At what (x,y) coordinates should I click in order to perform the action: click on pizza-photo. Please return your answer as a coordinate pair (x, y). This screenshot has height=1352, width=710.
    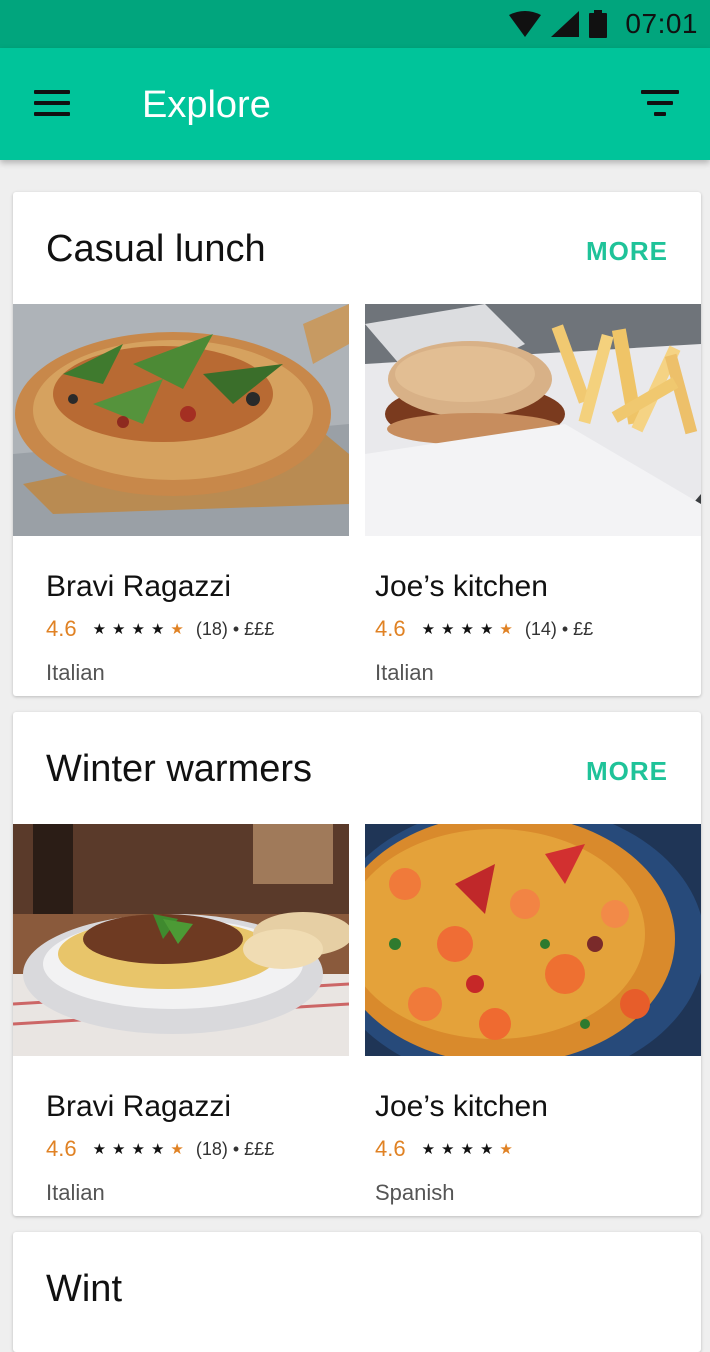
    Looking at the image, I should click on (181, 420).